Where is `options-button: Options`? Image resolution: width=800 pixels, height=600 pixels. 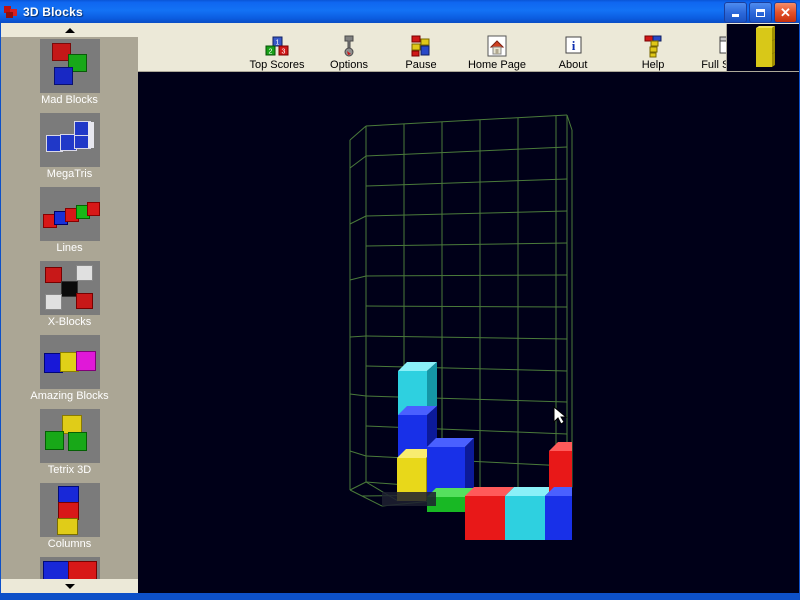 options-button: Options is located at coordinates (349, 48).